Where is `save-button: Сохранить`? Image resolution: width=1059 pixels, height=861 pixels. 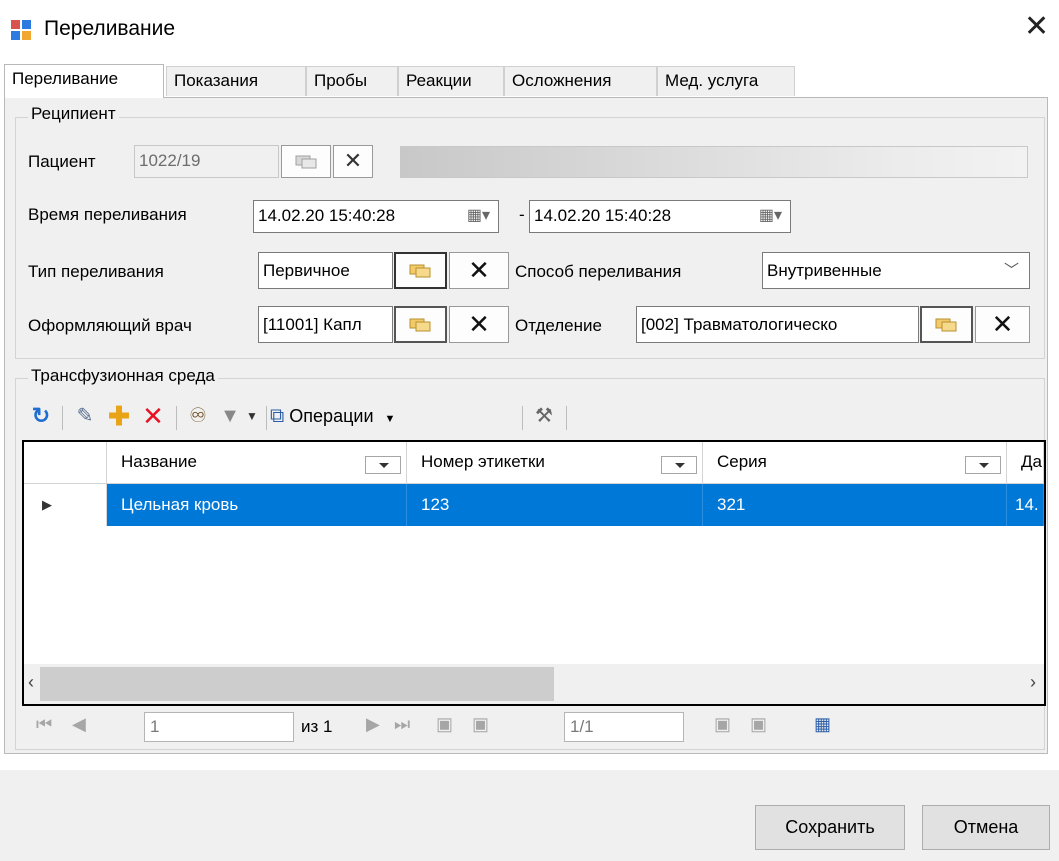
save-button: Сохранить is located at coordinates (830, 827).